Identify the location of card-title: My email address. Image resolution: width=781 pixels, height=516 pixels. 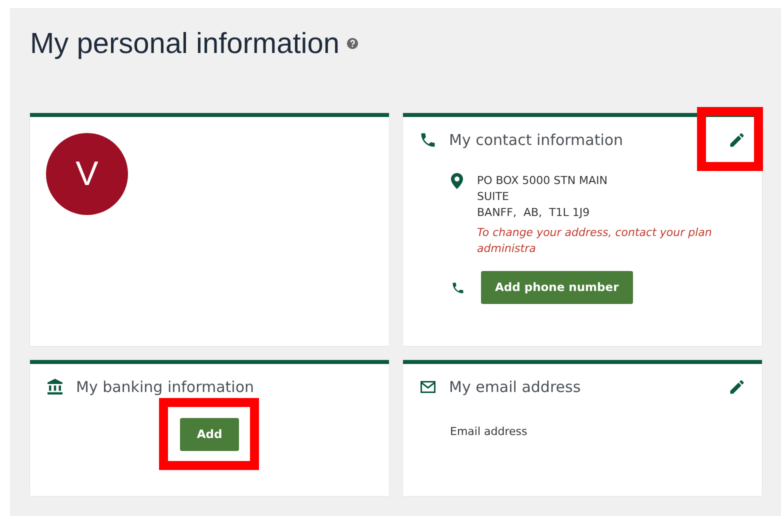
(515, 387).